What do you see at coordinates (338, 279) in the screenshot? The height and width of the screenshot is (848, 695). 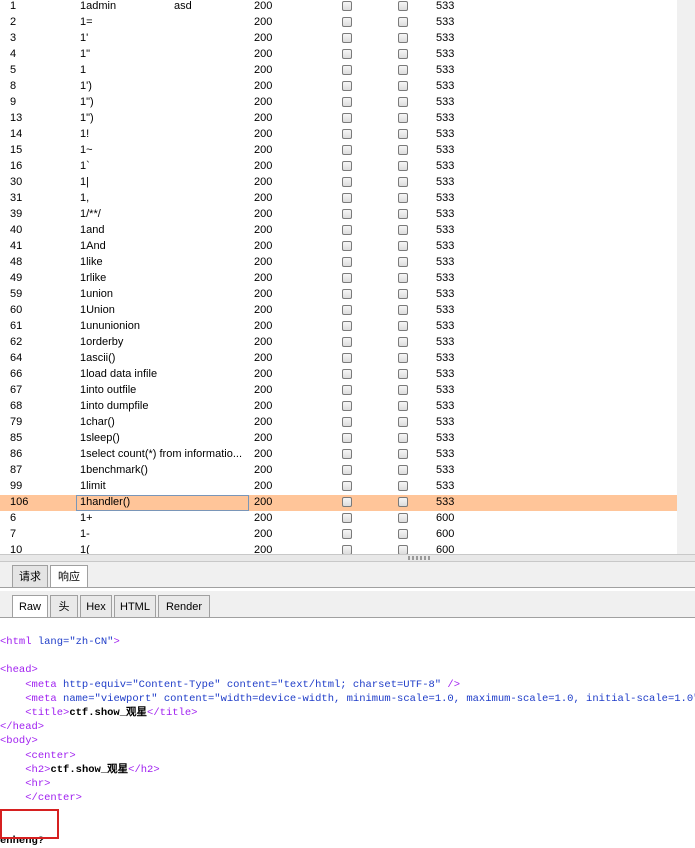 I see `table-row: 49 1rlike 200 533` at bounding box center [338, 279].